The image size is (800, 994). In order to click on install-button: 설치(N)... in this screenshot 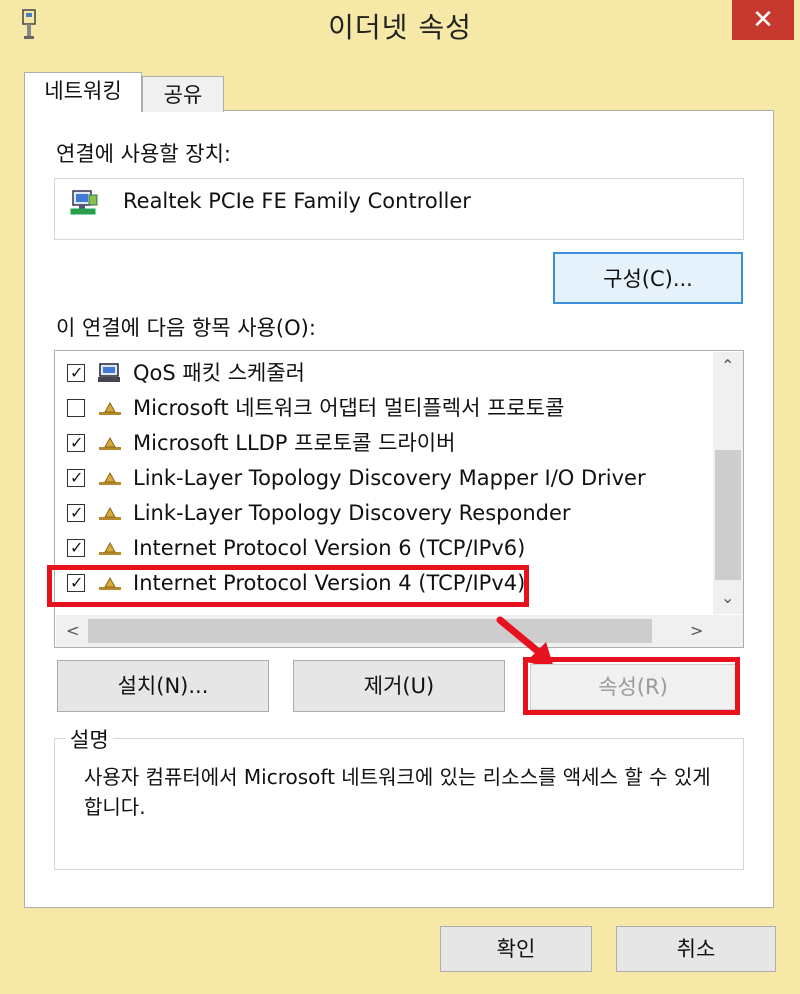, I will do `click(163, 686)`.